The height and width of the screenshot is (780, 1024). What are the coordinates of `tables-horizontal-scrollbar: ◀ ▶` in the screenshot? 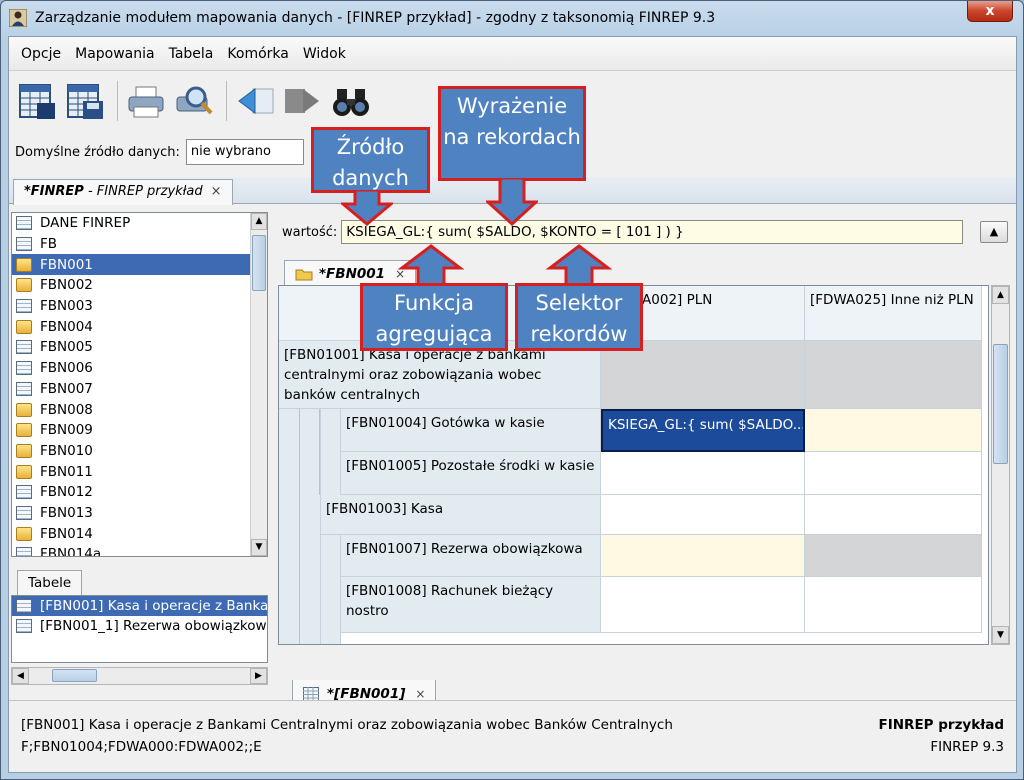 It's located at (139, 676).